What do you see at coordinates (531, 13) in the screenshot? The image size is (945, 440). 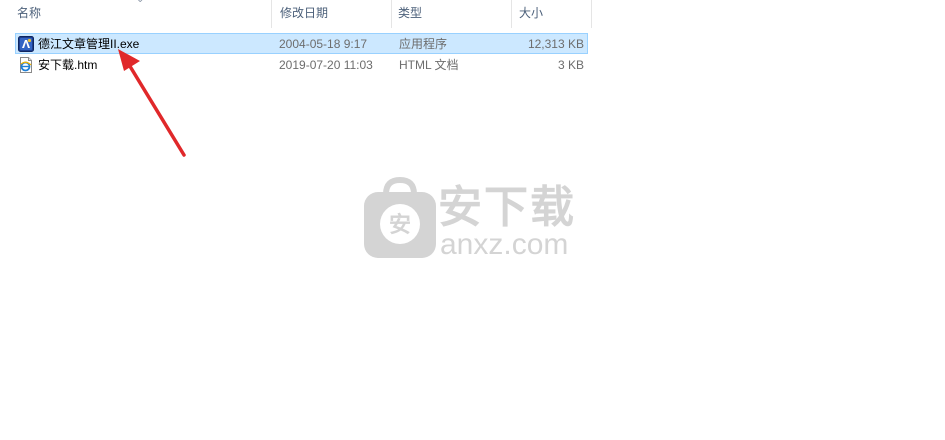 I see `column-header-size-label: 大小` at bounding box center [531, 13].